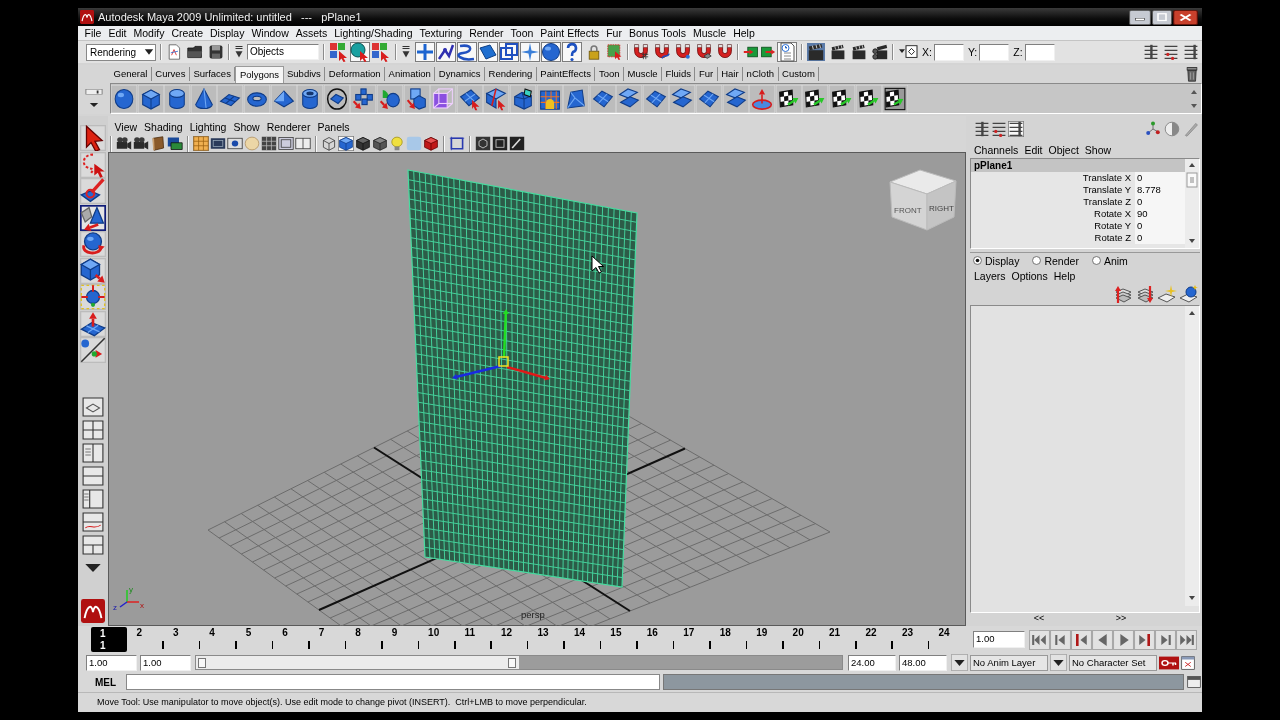  What do you see at coordinates (87, 17) in the screenshot?
I see `logo-icon` at bounding box center [87, 17].